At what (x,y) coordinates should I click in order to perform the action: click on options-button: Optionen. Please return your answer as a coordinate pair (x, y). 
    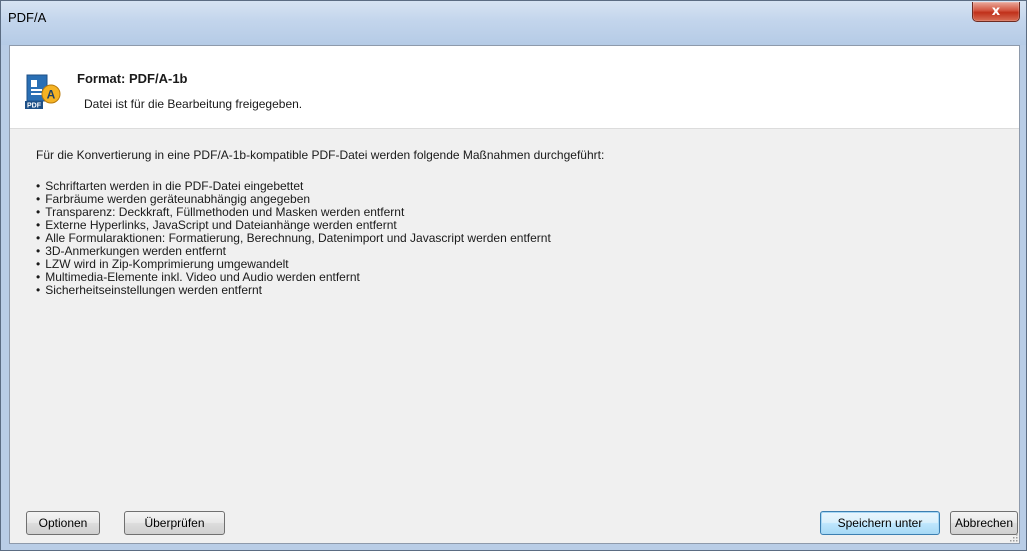
    Looking at the image, I should click on (63, 523).